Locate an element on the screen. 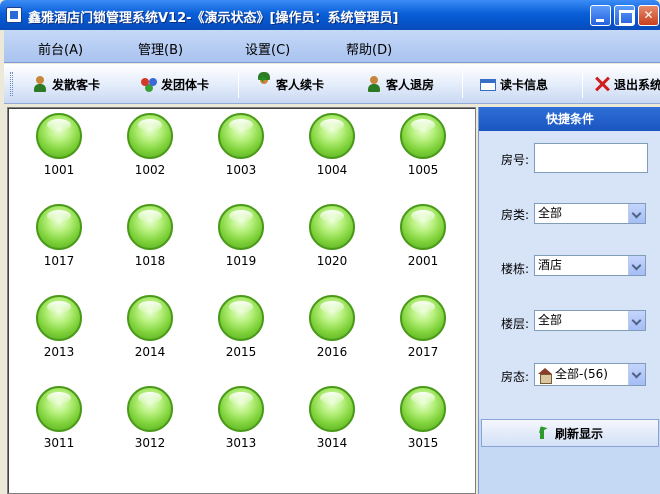  status-select: 全部-(56) is located at coordinates (590, 374).